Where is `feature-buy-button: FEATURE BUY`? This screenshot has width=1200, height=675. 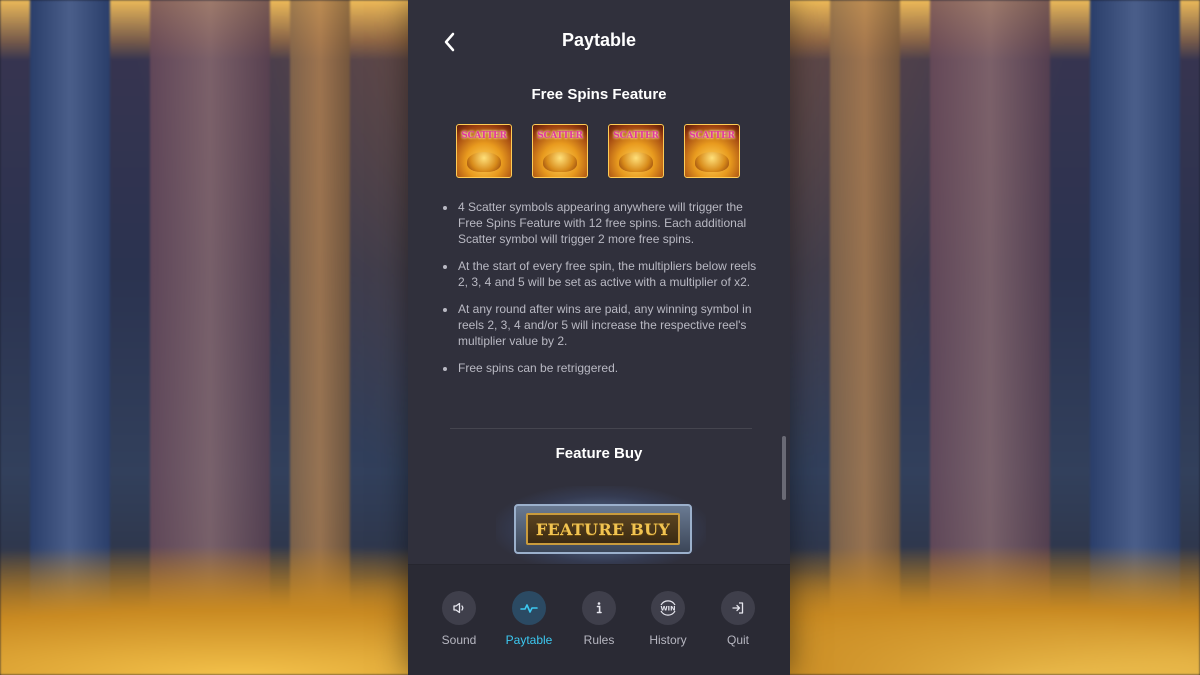
feature-buy-button: FEATURE BUY is located at coordinates (601, 525).